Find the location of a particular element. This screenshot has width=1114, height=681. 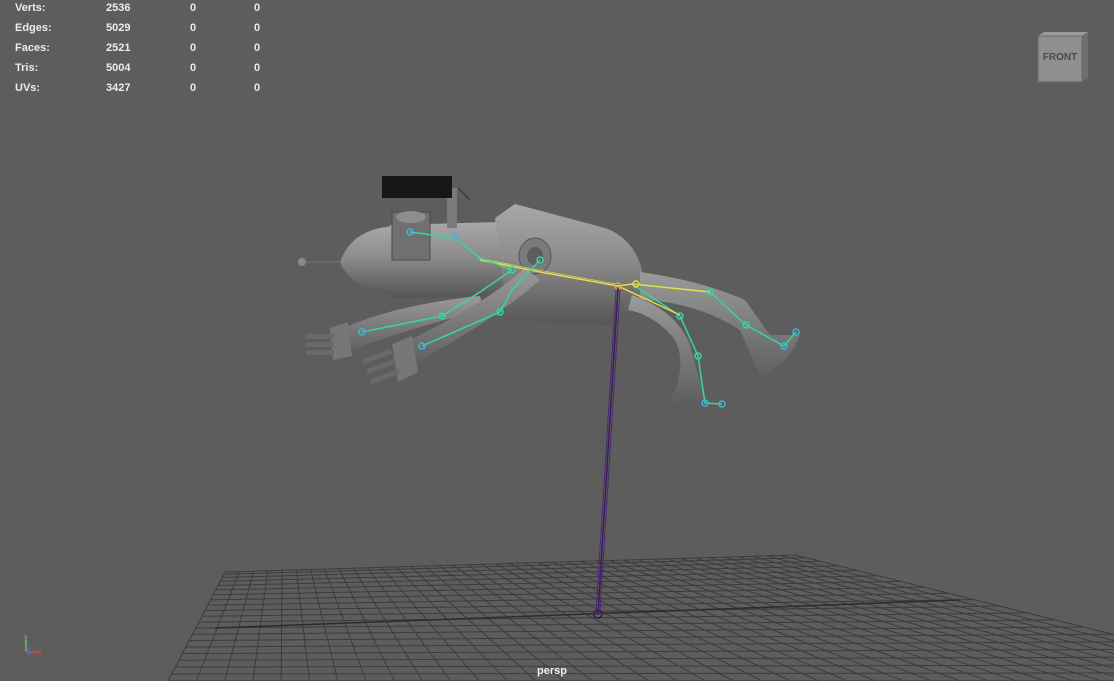

view-cube: FRONT is located at coordinates (1062, 57).